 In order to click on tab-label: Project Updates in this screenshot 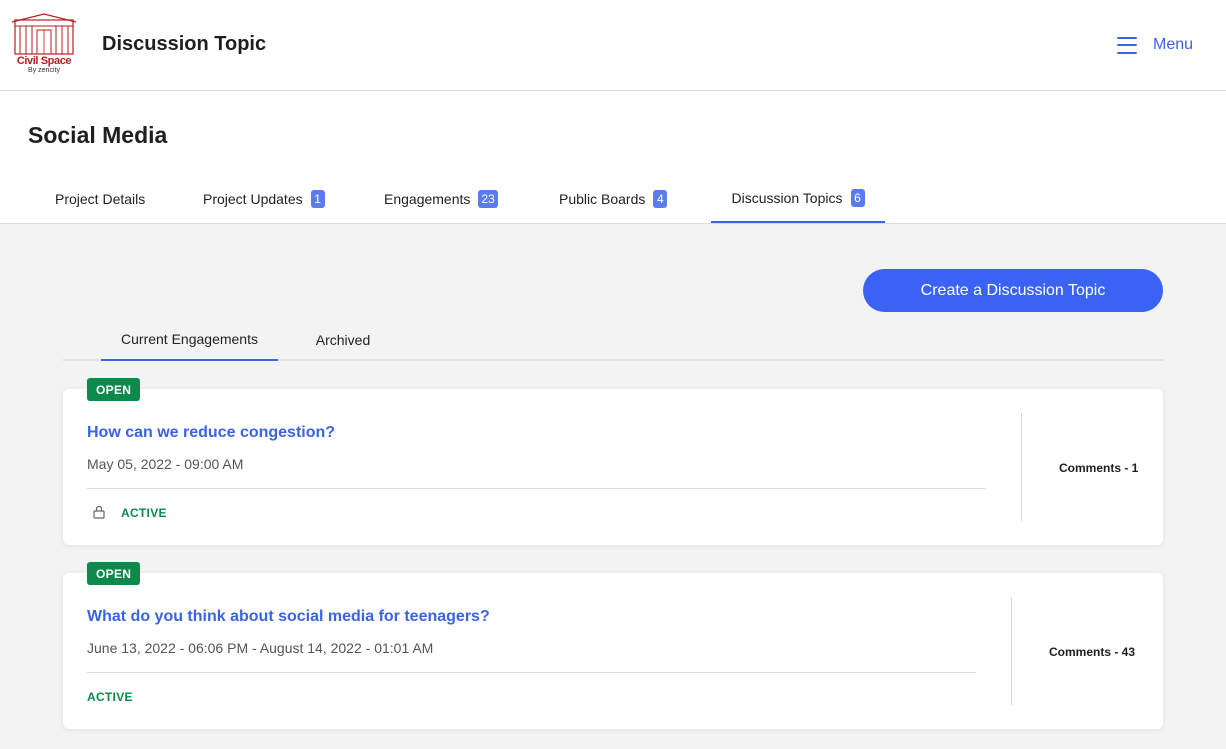, I will do `click(253, 198)`.